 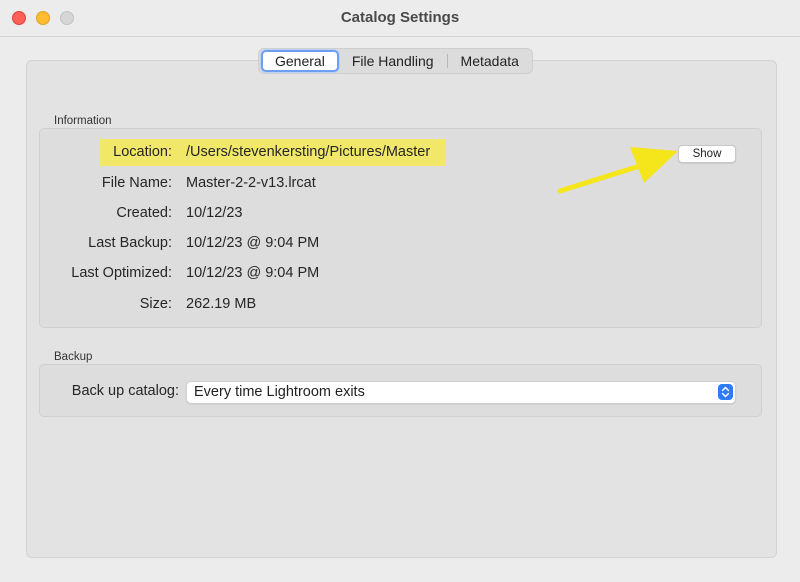 I want to click on title-bar: Catalog Settings, so click(x=400, y=18).